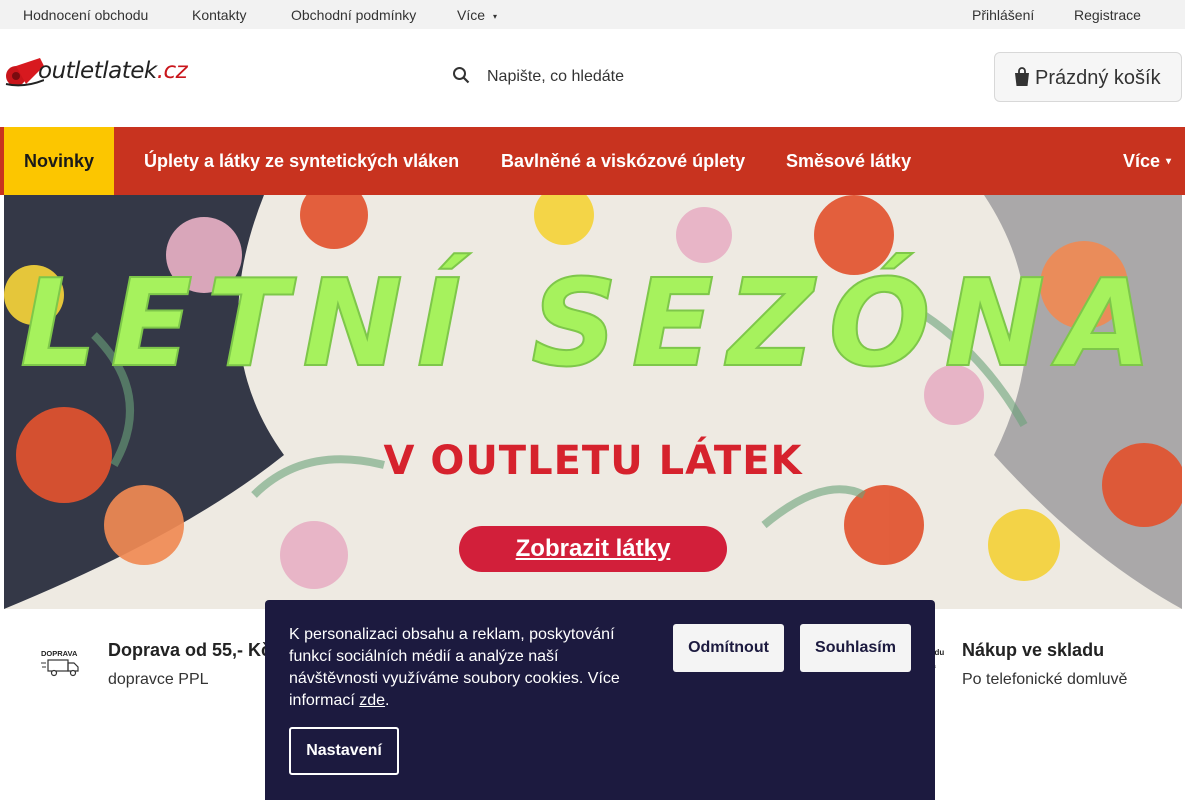 The height and width of the screenshot is (800, 1200). What do you see at coordinates (60, 663) in the screenshot?
I see `delivery-truck-icon: DOPRAVA` at bounding box center [60, 663].